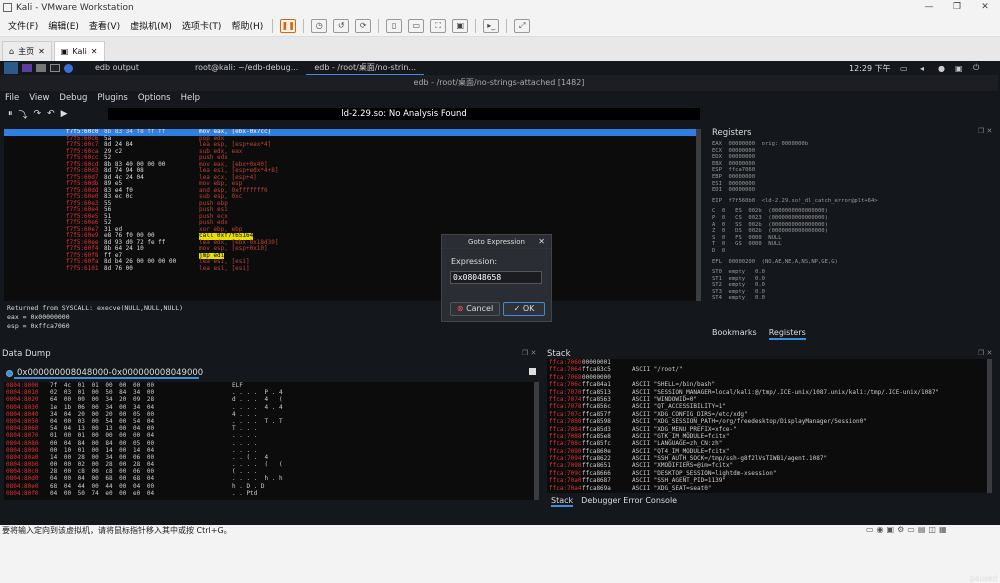  Describe the element at coordinates (767, 362) in the screenshot. I see `stack-row: ffca:7060 00000001` at that location.